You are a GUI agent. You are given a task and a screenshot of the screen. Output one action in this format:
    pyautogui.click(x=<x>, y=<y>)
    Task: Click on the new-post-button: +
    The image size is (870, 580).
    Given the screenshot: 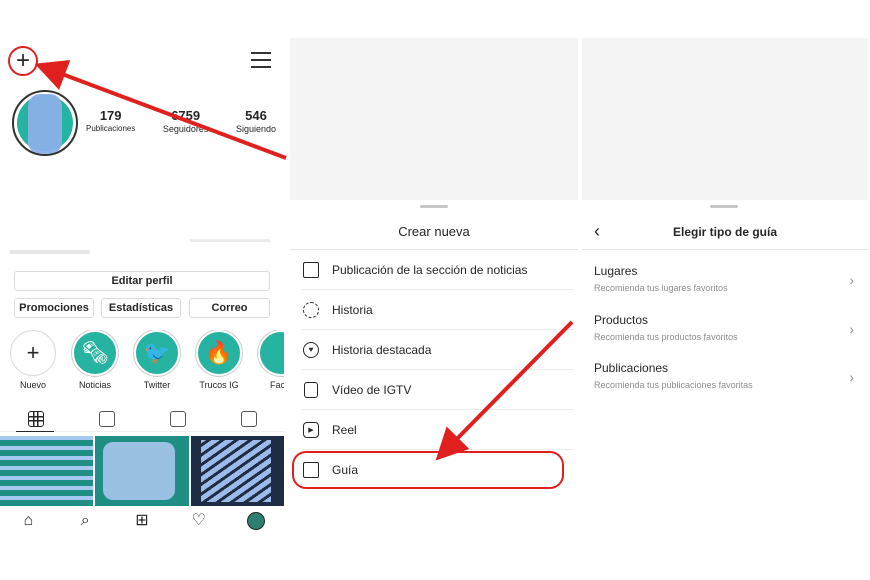 What is the action you would take?
    pyautogui.click(x=23, y=61)
    